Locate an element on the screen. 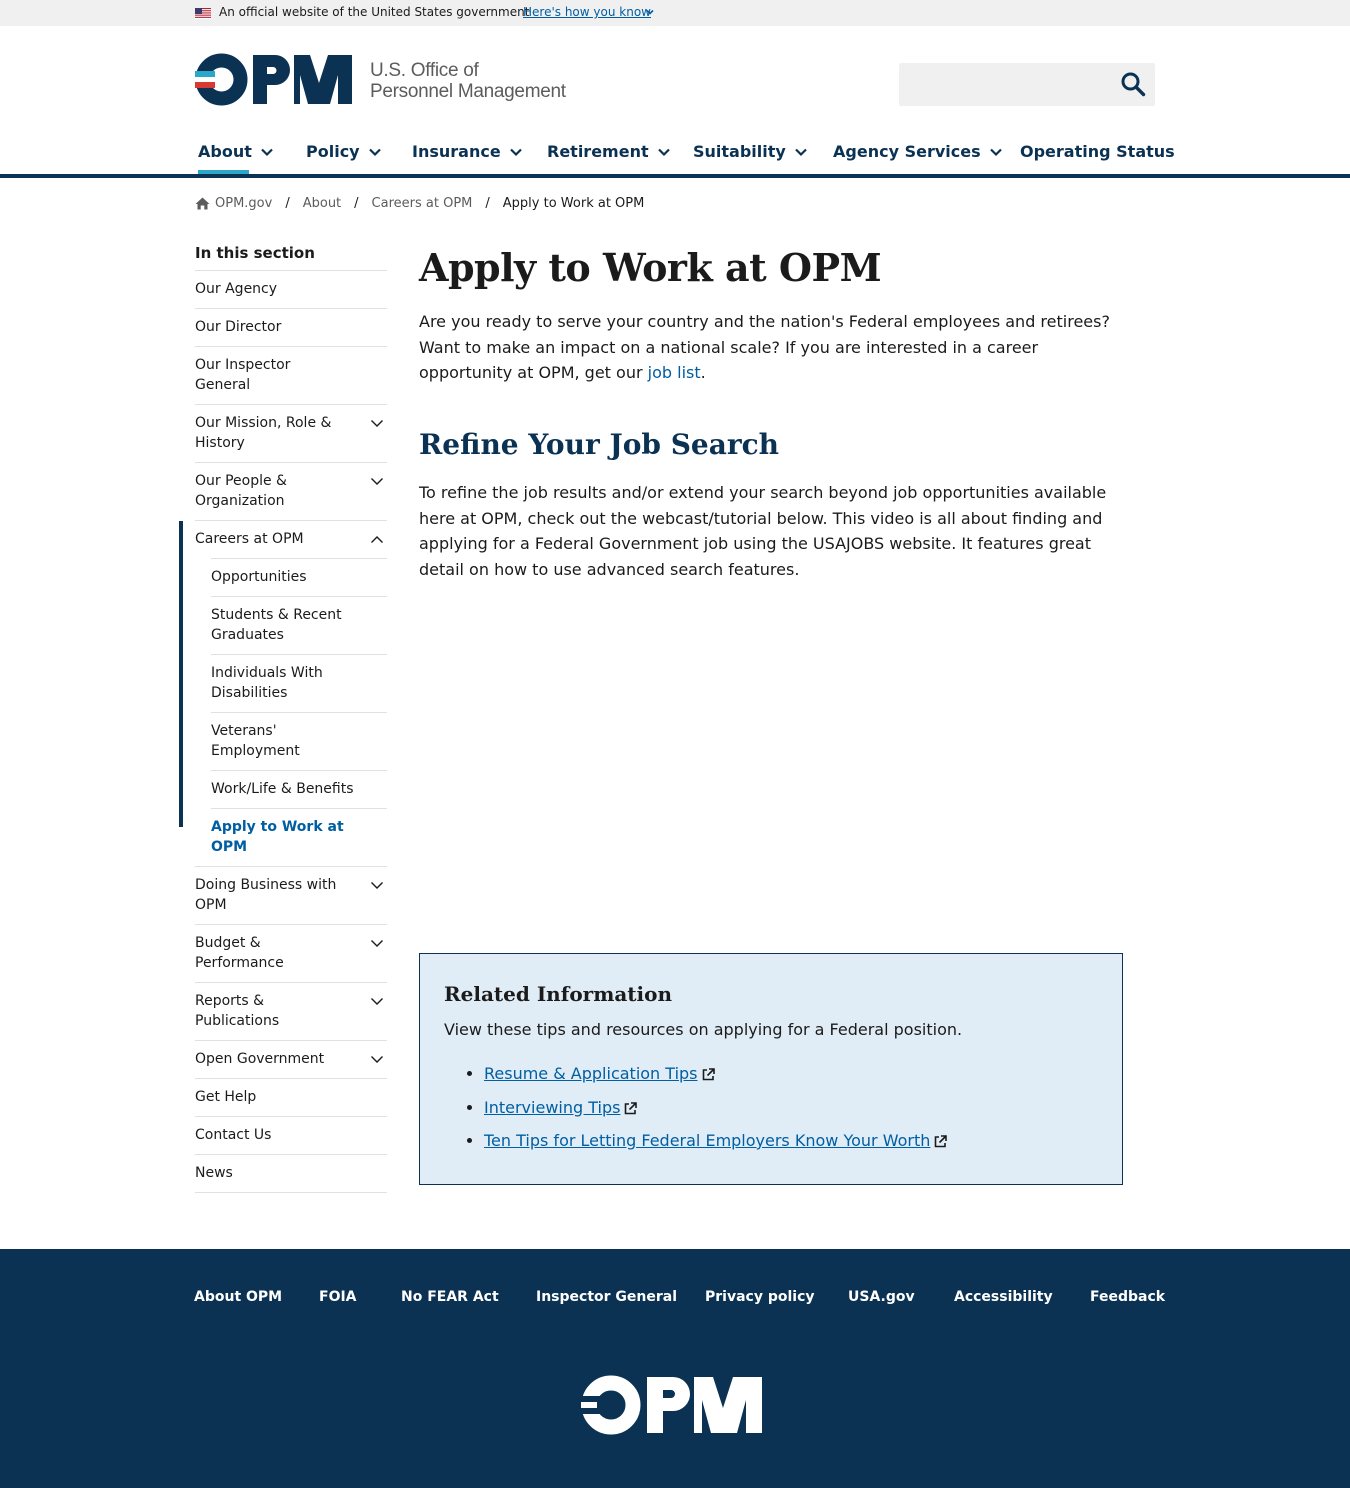 Image resolution: width=1350 pixels, height=1488 pixels. breadcrumb-current: Apply to Work at OPM is located at coordinates (573, 203).